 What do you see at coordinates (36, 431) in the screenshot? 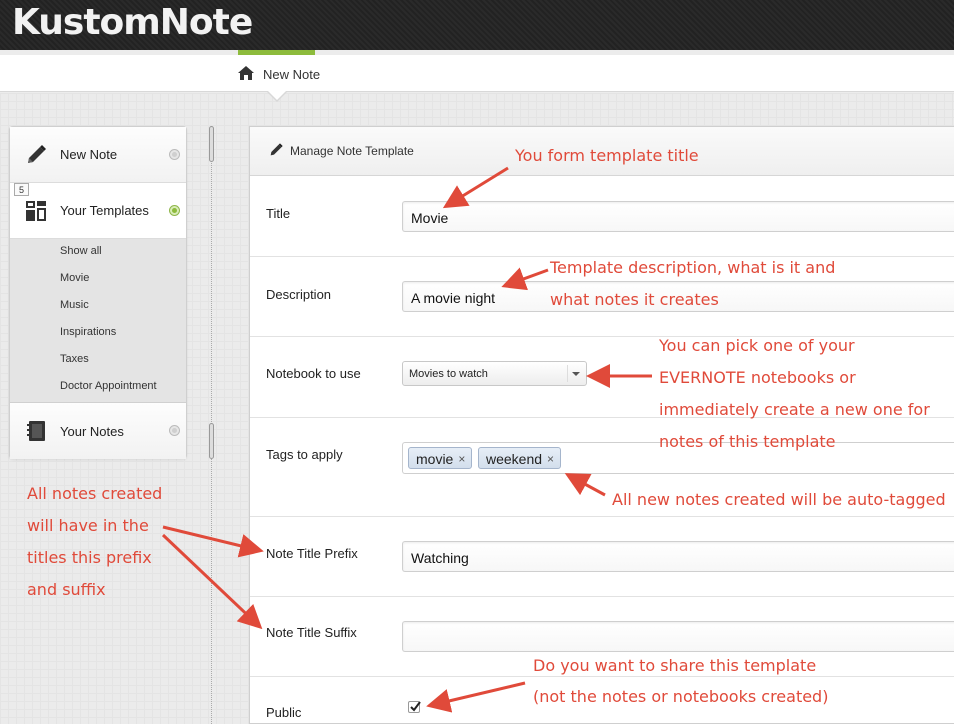
I see `notebook-icon` at bounding box center [36, 431].